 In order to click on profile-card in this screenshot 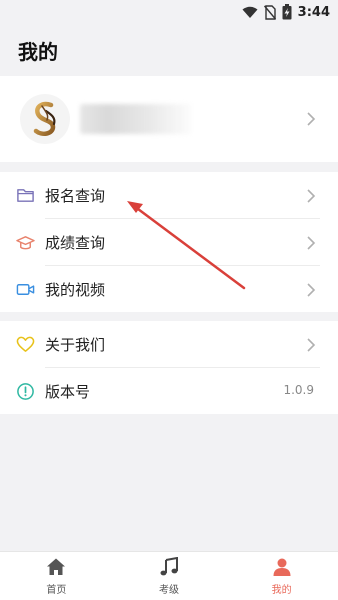, I will do `click(169, 119)`.